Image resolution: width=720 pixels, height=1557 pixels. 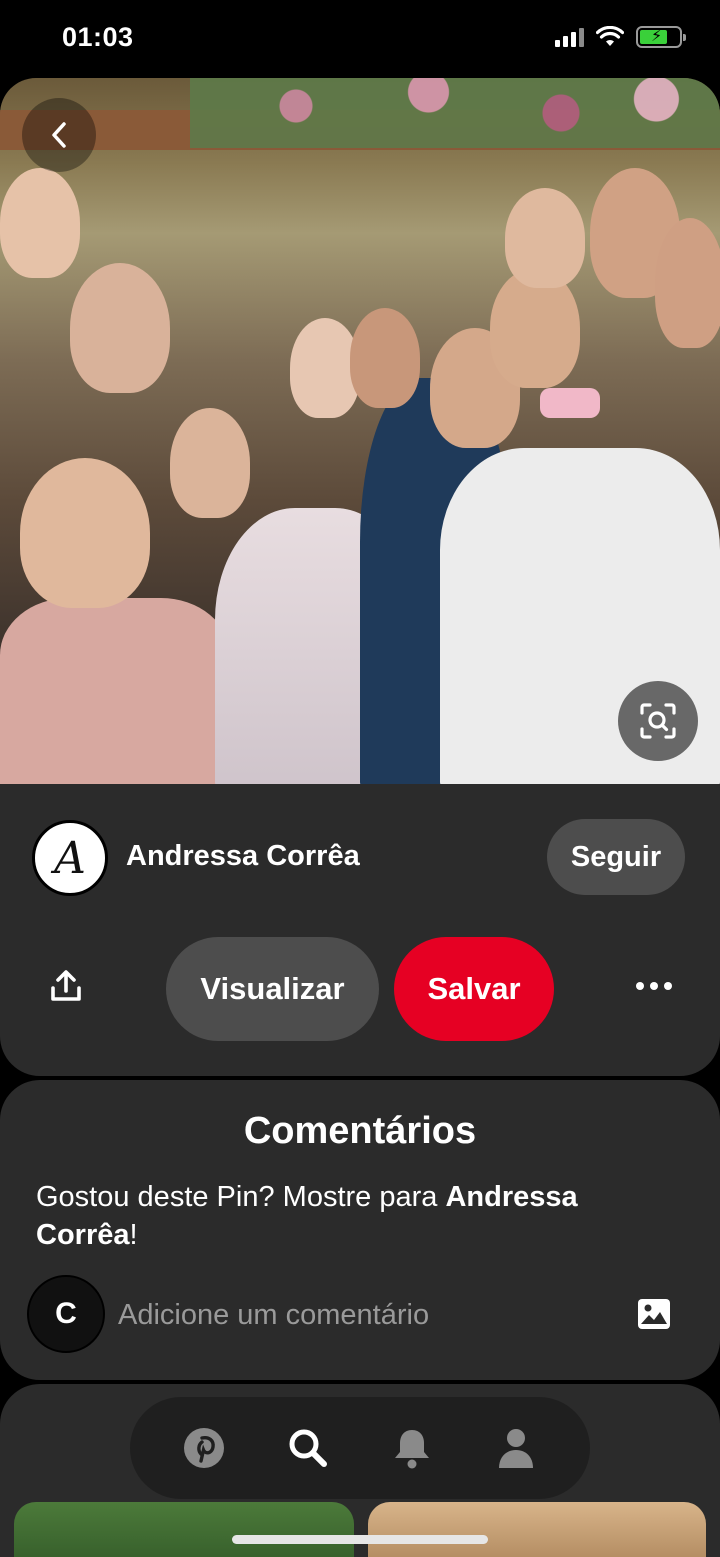 I want to click on visual-search-button, so click(x=658, y=721).